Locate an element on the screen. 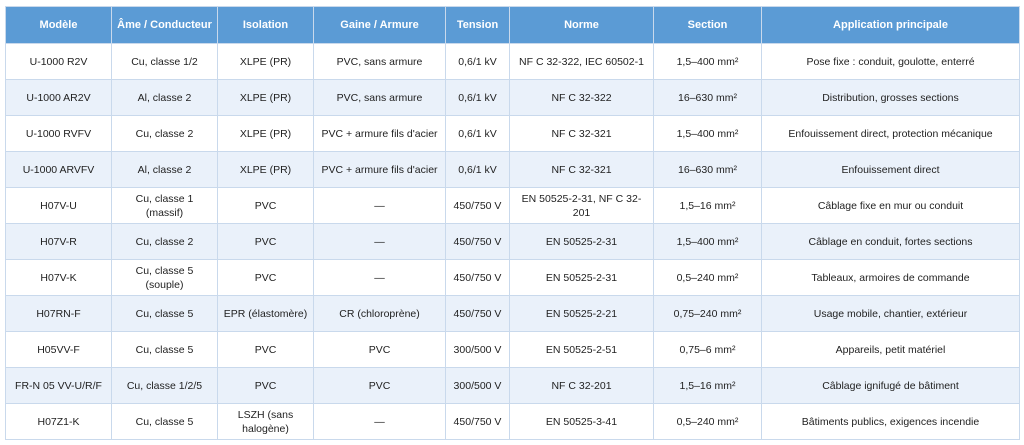 This screenshot has height=445, width=1024. table-cell: H07V-U is located at coordinates (58, 205).